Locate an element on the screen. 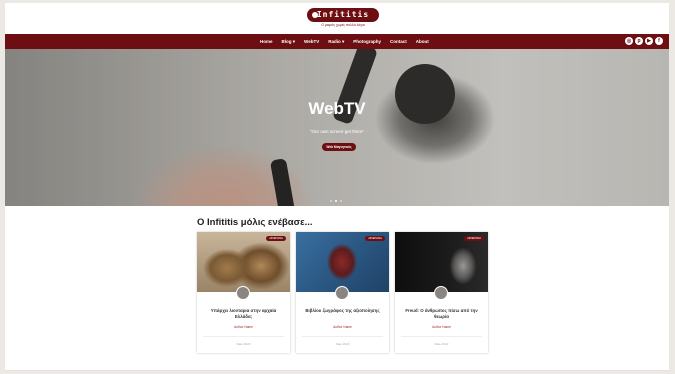  nav-item-about: About is located at coordinates (422, 41).